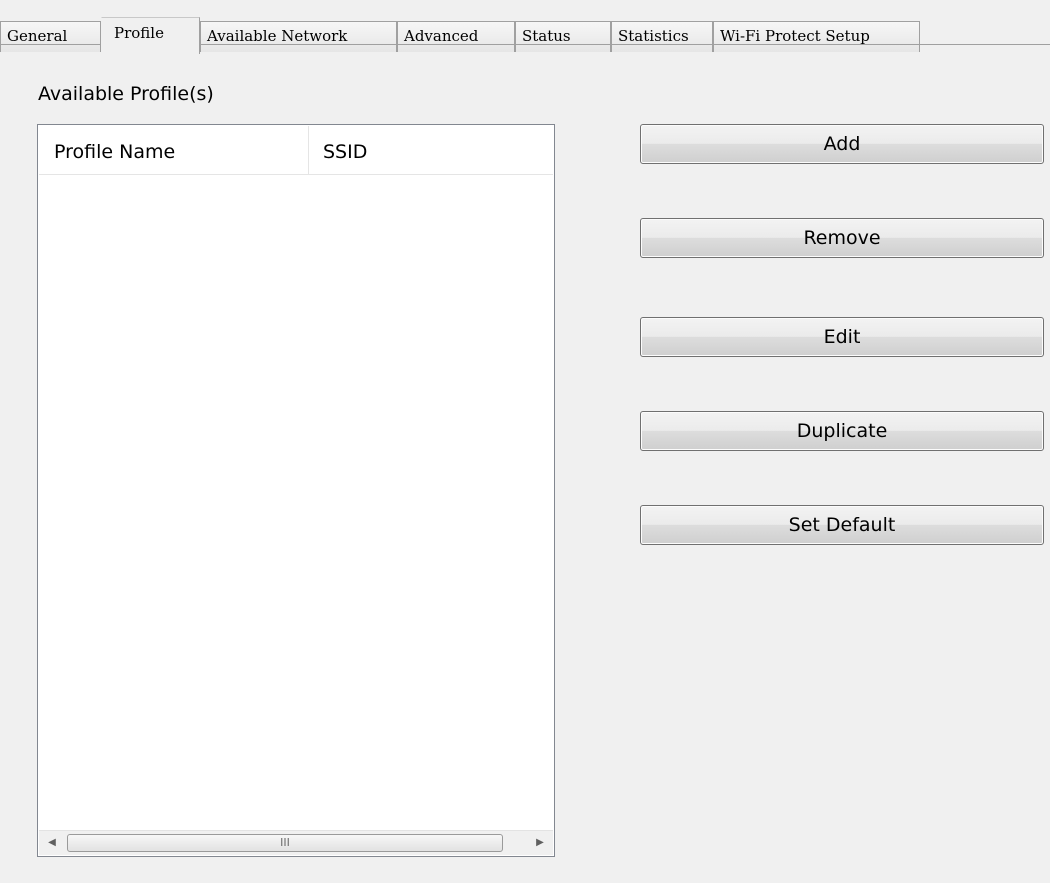 The height and width of the screenshot is (883, 1050). I want to click on tab-advanced: Advanced, so click(456, 36).